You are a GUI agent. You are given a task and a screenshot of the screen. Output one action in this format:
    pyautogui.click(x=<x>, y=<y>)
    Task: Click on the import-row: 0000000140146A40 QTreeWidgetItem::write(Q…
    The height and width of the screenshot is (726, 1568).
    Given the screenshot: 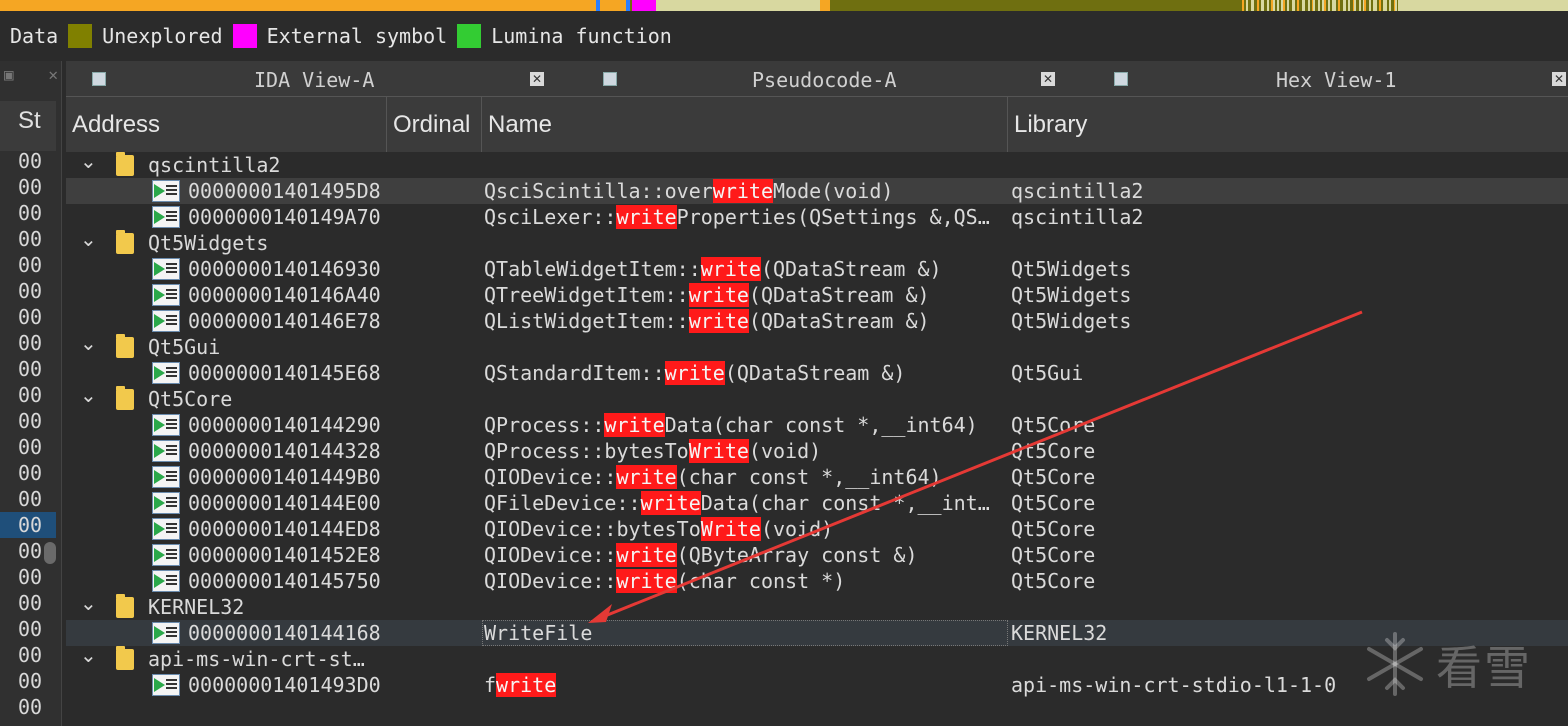 What is the action you would take?
    pyautogui.click(x=817, y=295)
    